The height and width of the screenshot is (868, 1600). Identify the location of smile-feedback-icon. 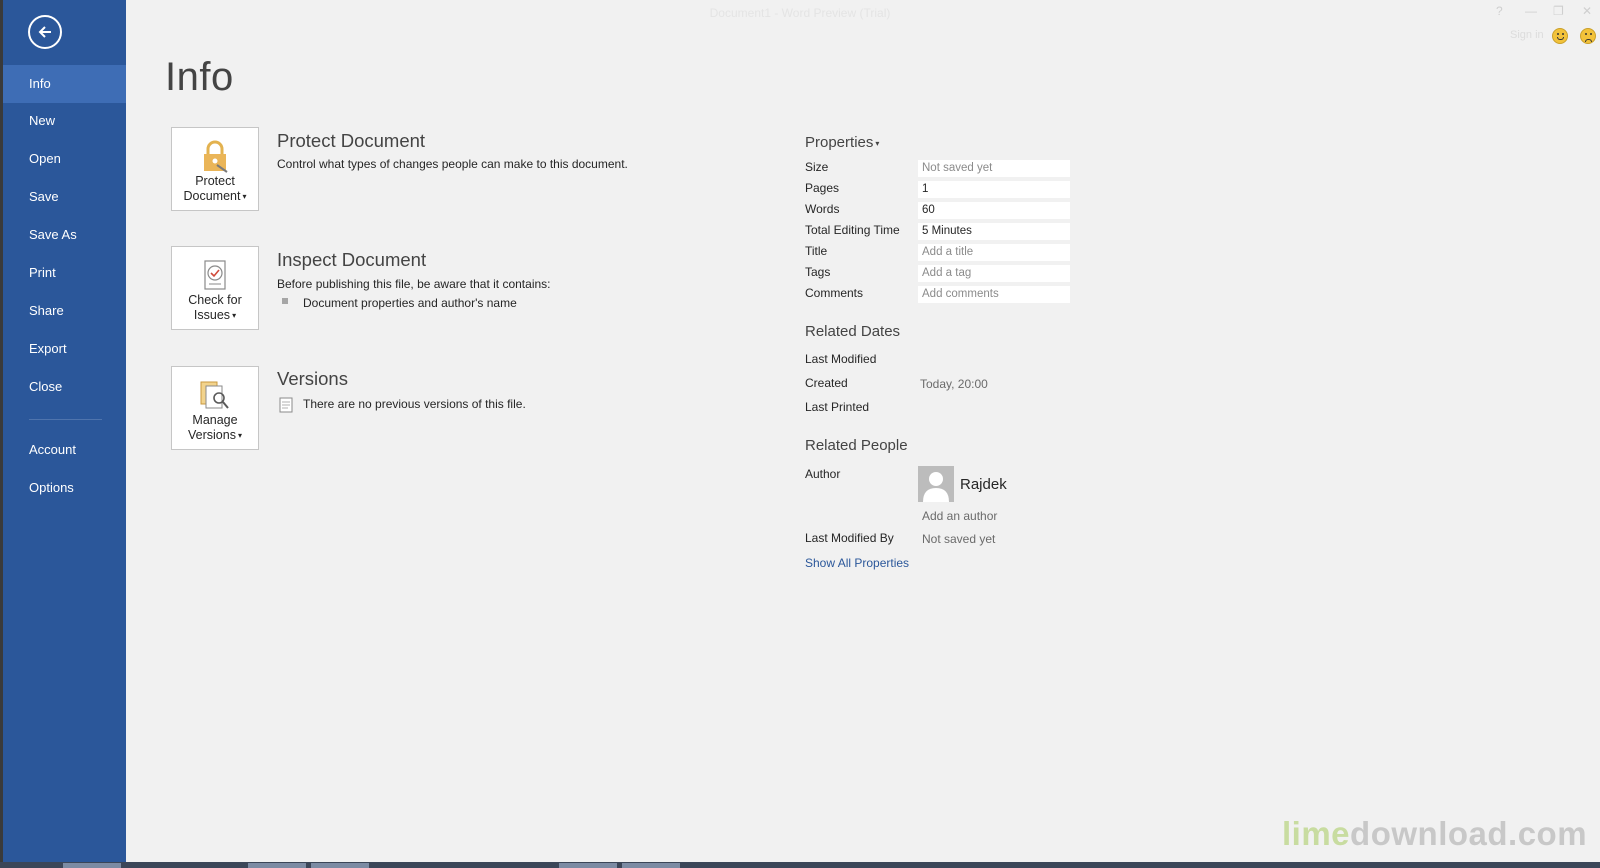
(1560, 36).